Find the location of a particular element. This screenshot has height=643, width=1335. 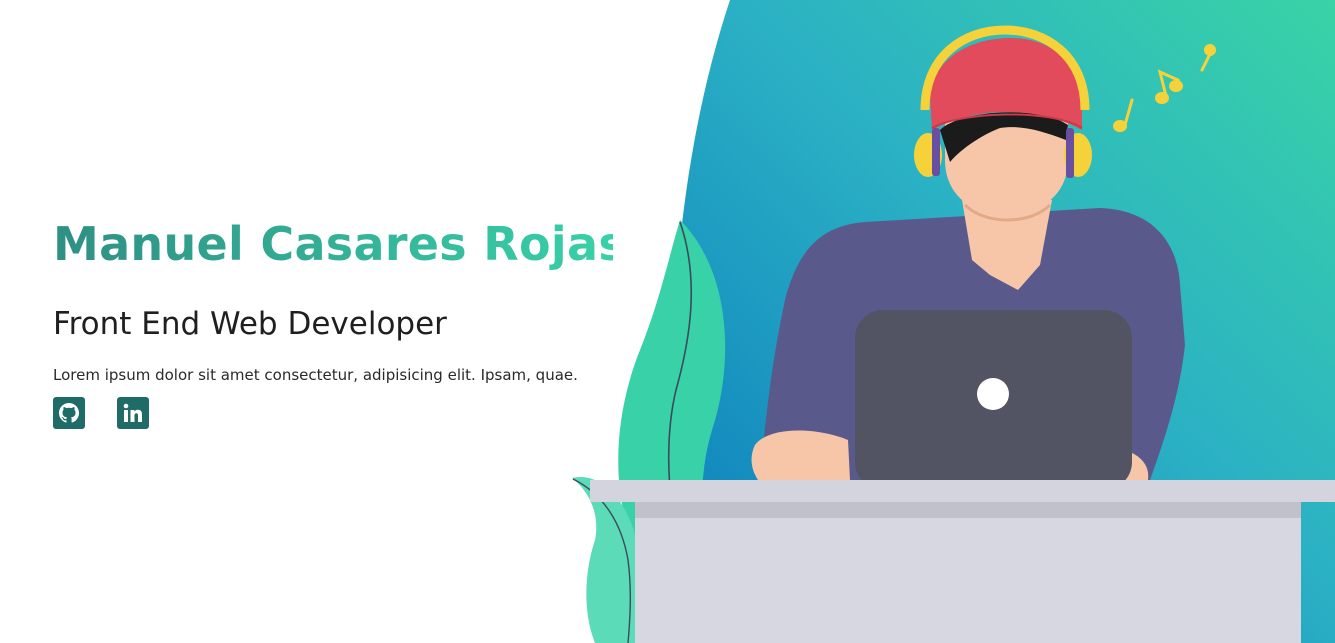

desk is located at coordinates (962, 561).